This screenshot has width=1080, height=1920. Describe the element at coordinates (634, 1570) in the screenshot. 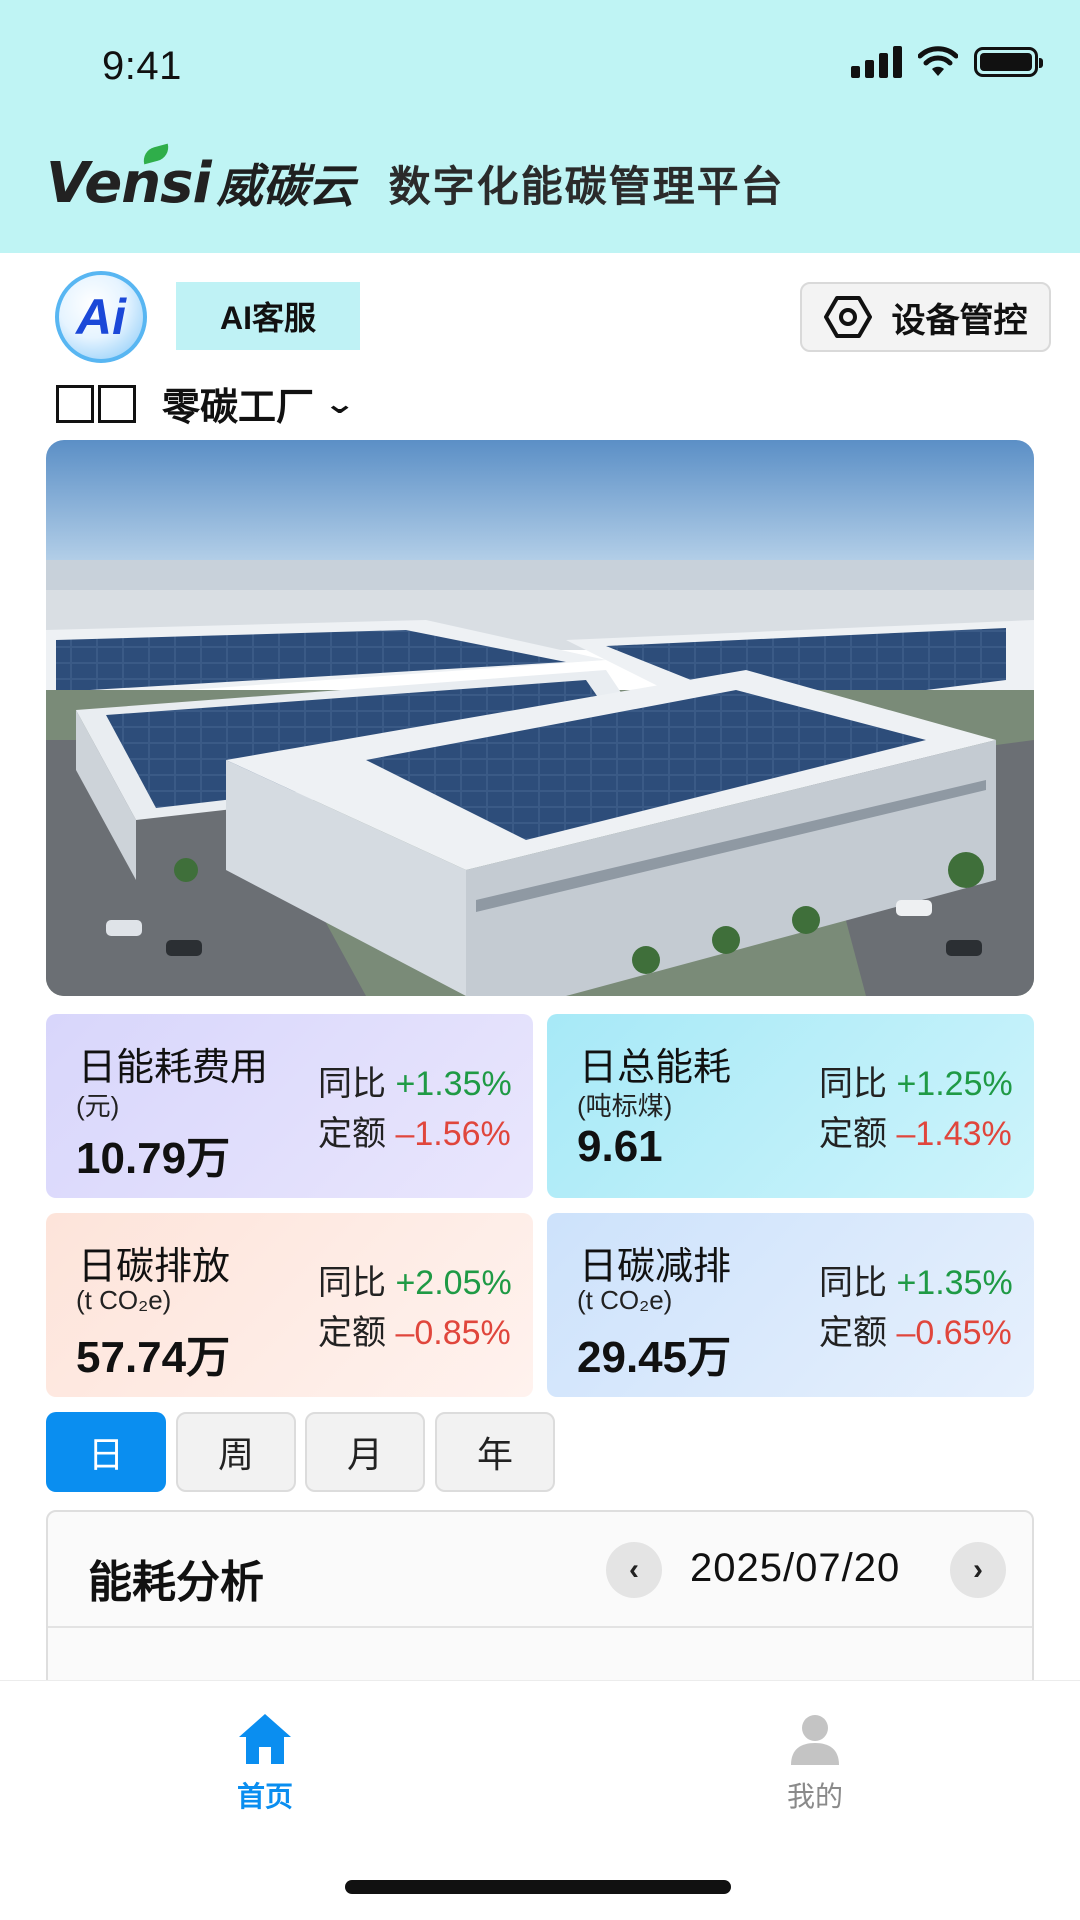

I see `chevron-left-icon: ‹` at that location.